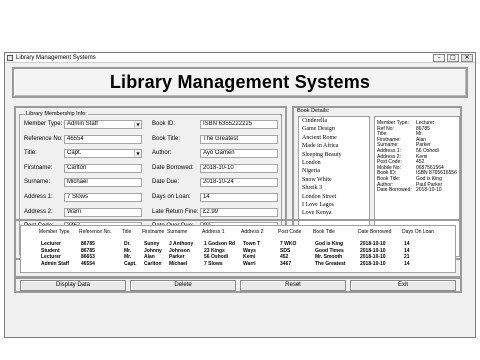 The height and width of the screenshot is (360, 480). I want to click on book-list-item: Ancient Rome, so click(334, 138).